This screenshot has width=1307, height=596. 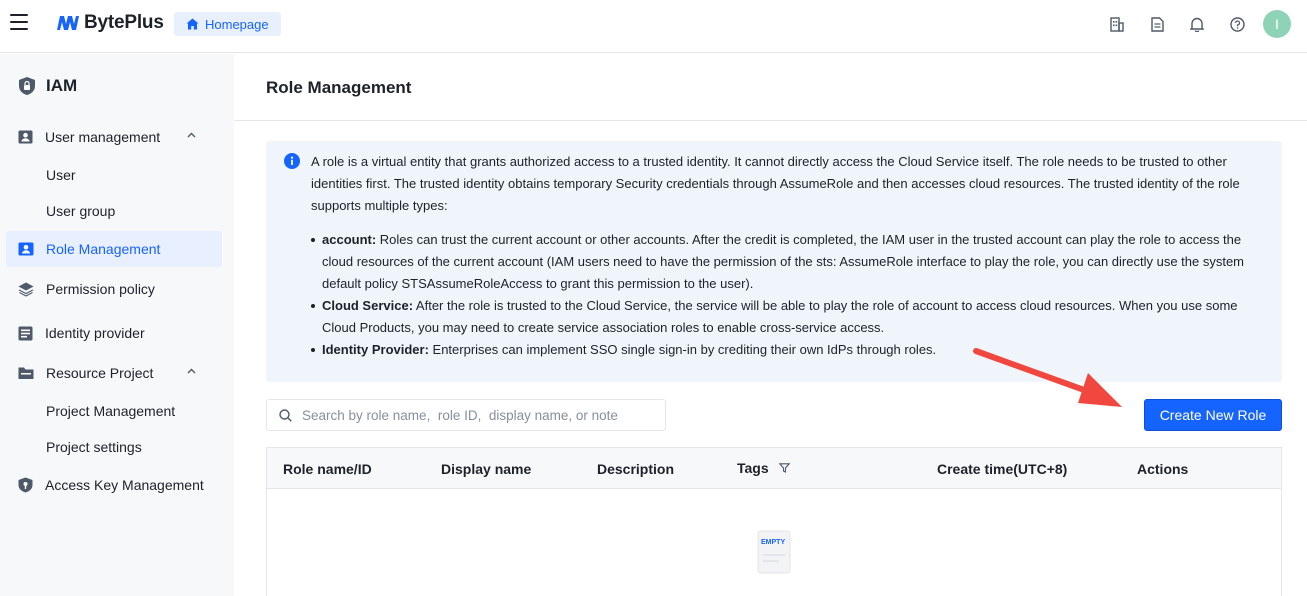 I want to click on empty-state-icon: EMPTY, so click(x=774, y=552).